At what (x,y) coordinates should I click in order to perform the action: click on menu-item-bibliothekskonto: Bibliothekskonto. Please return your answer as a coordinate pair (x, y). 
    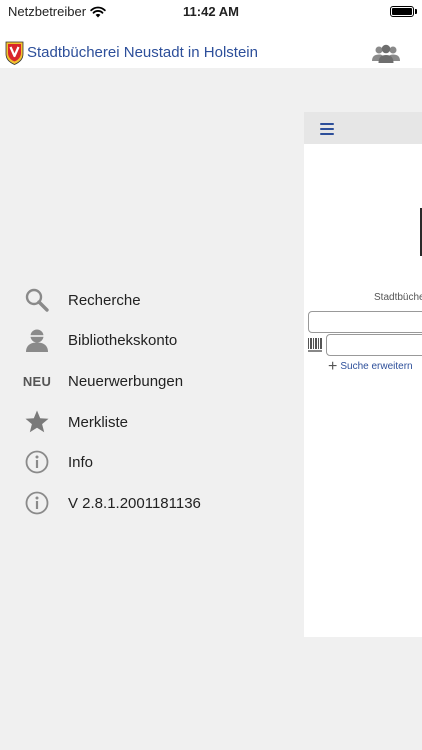
    Looking at the image, I should click on (150, 340).